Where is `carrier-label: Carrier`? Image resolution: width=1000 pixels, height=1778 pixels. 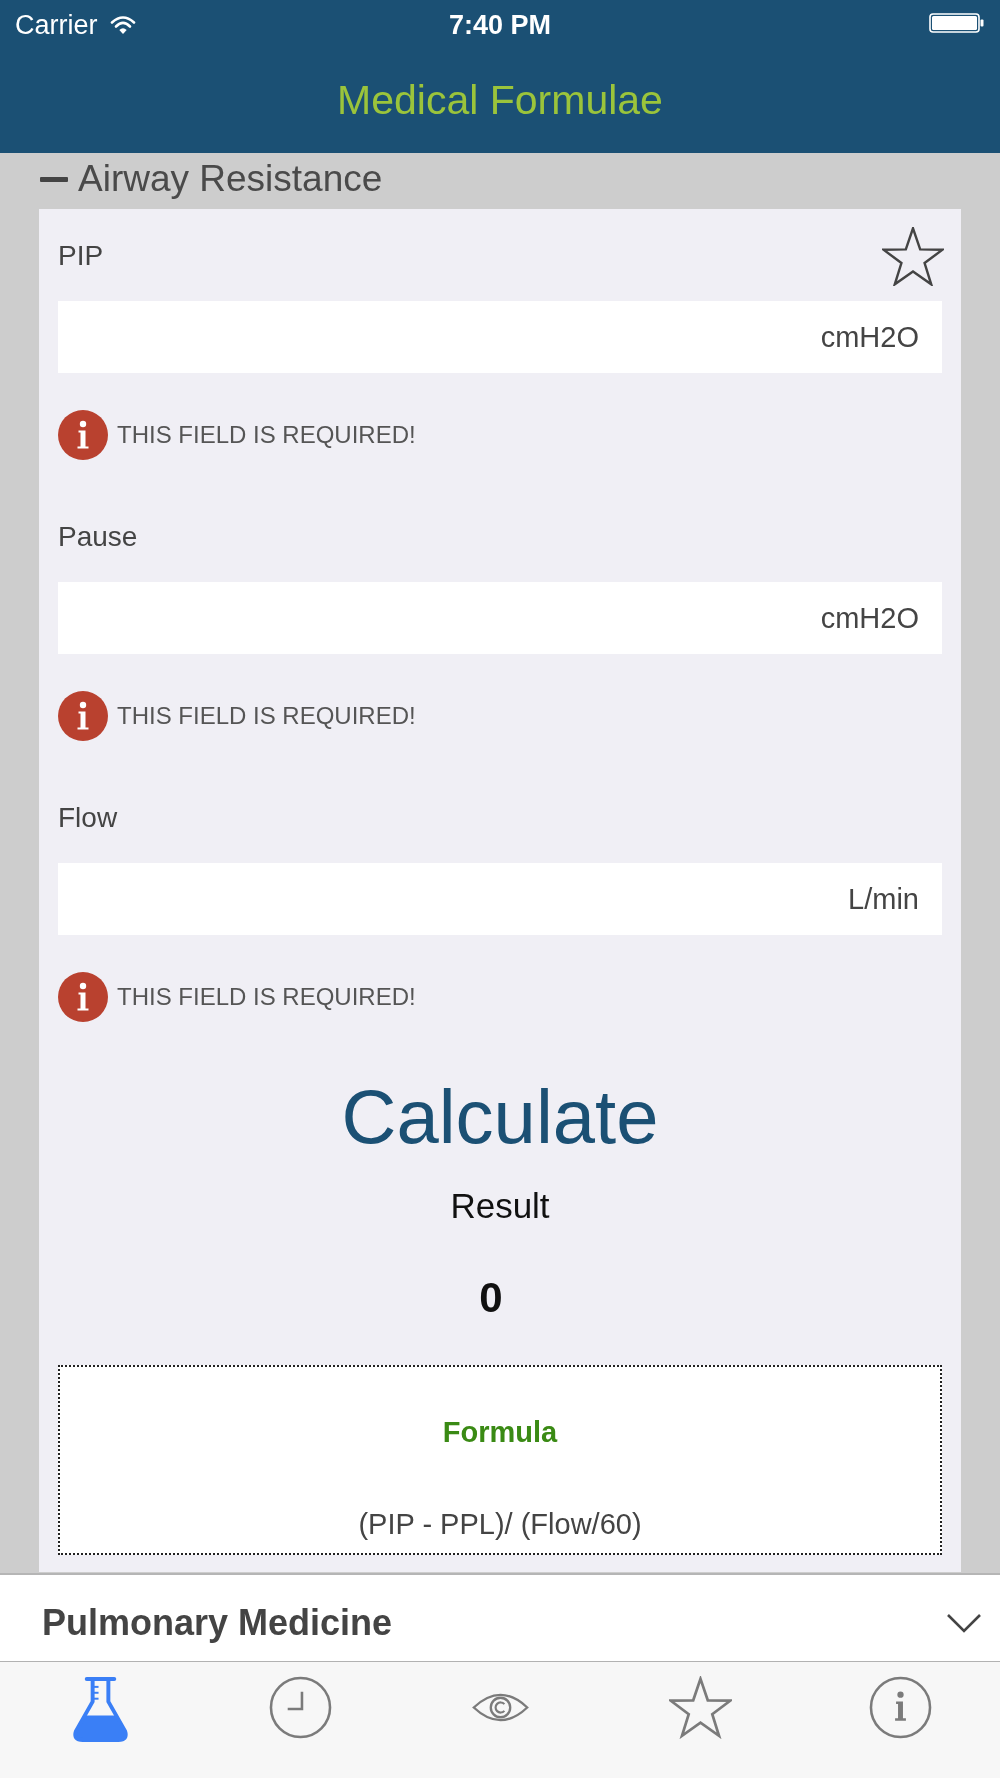
carrier-label: Carrier is located at coordinates (56, 25).